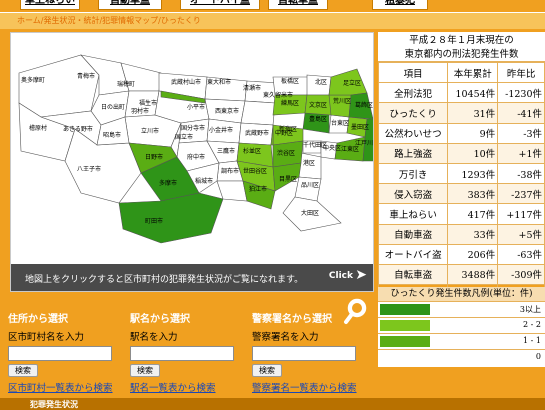 This screenshot has height=410, width=545. I want to click on tab-3: 自転車盗, so click(298, 5).